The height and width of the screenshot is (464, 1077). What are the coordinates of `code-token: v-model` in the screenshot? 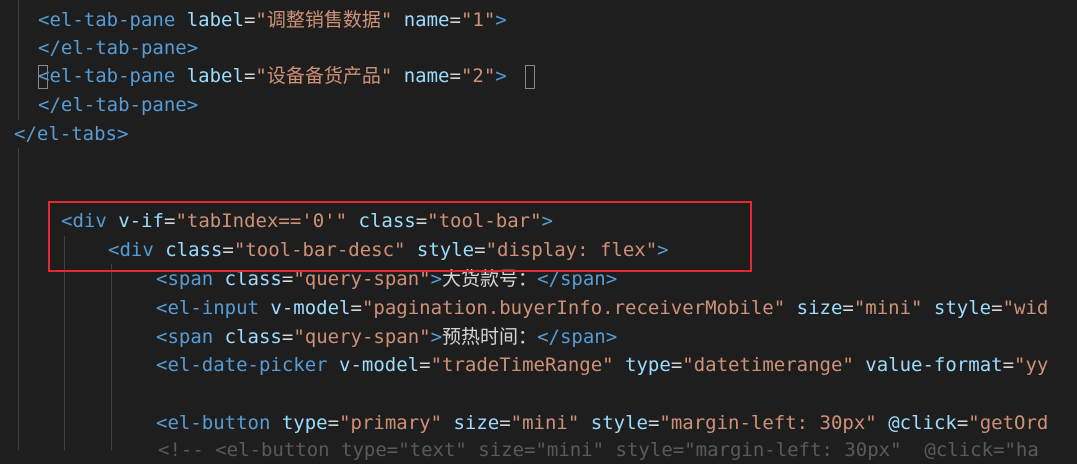 It's located at (304, 308).